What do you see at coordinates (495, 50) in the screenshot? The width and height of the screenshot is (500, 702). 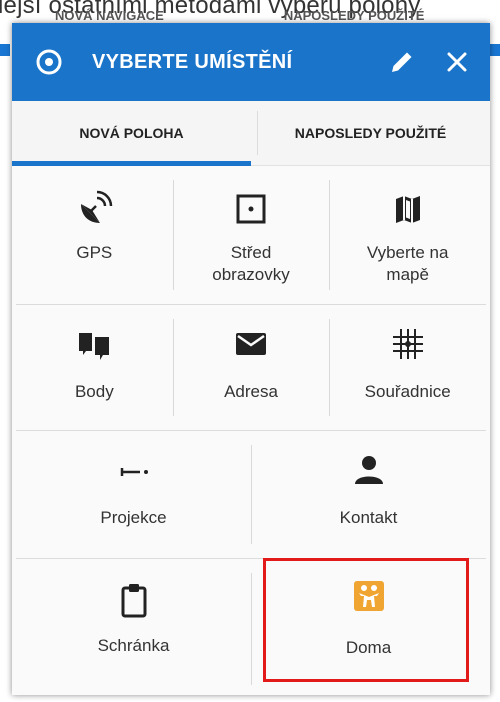 I see `background-blue-edge-right` at bounding box center [495, 50].